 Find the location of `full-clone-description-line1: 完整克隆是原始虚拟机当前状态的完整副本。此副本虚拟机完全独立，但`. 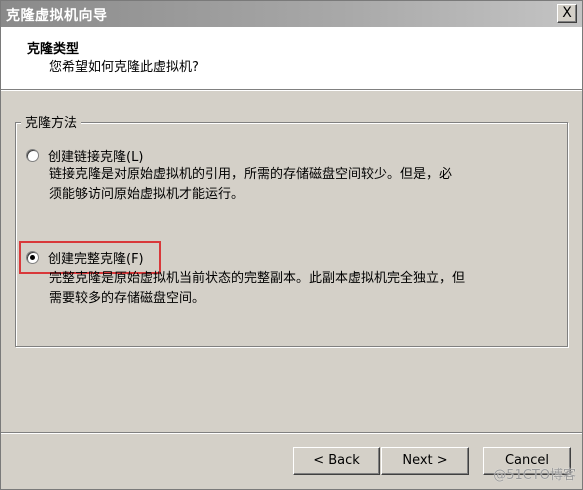

full-clone-description-line1: 完整克隆是原始虚拟机当前状态的完整副本。此副本虚拟机完全独立，但 is located at coordinates (257, 278).